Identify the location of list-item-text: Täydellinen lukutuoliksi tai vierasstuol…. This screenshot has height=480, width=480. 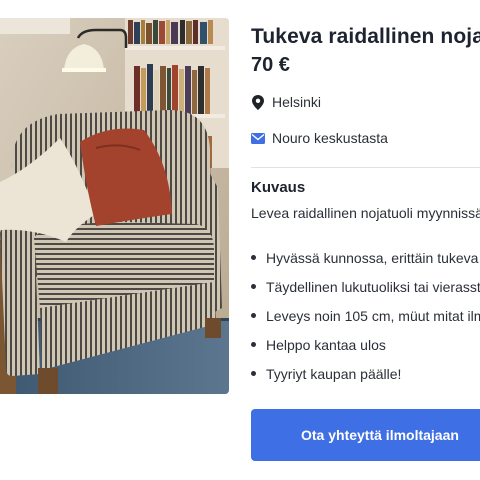
(373, 287).